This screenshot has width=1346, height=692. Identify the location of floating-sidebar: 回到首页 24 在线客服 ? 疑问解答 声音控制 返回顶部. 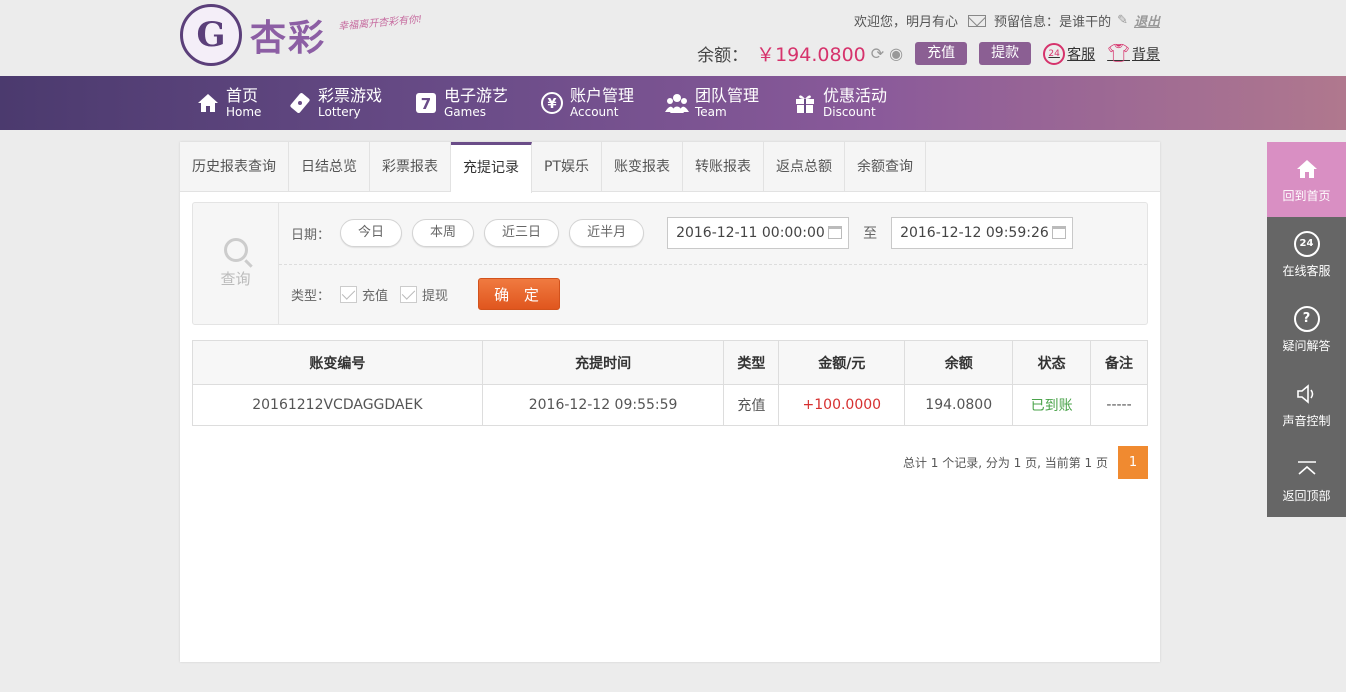
(1306, 329).